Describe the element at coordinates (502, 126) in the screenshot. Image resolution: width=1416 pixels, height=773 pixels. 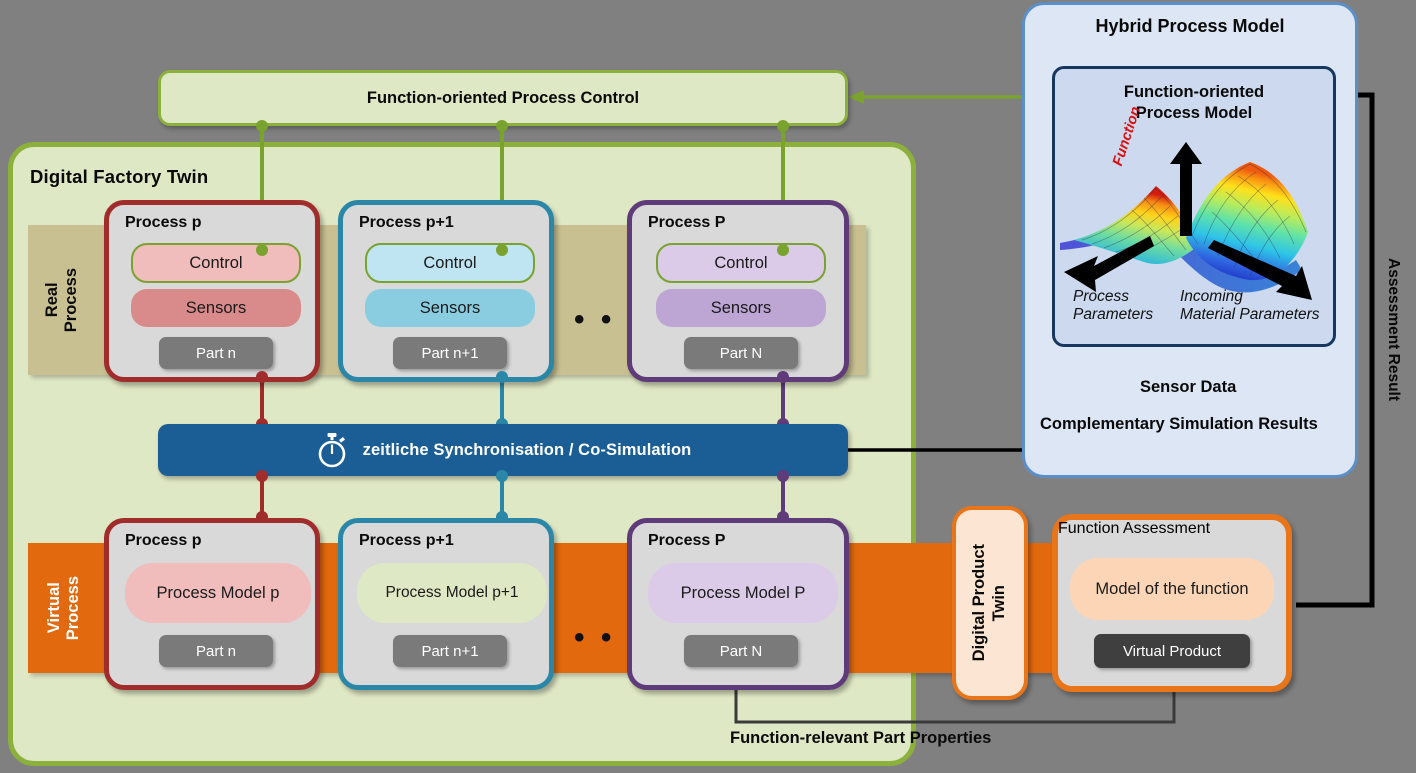
I see `control-link-dot-p1-top` at that location.